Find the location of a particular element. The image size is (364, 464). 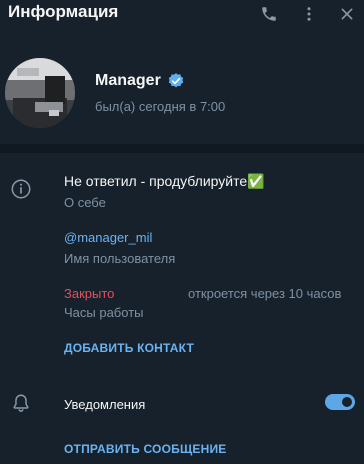

about-text: Не ответил - продублируйте✅ is located at coordinates (164, 181).